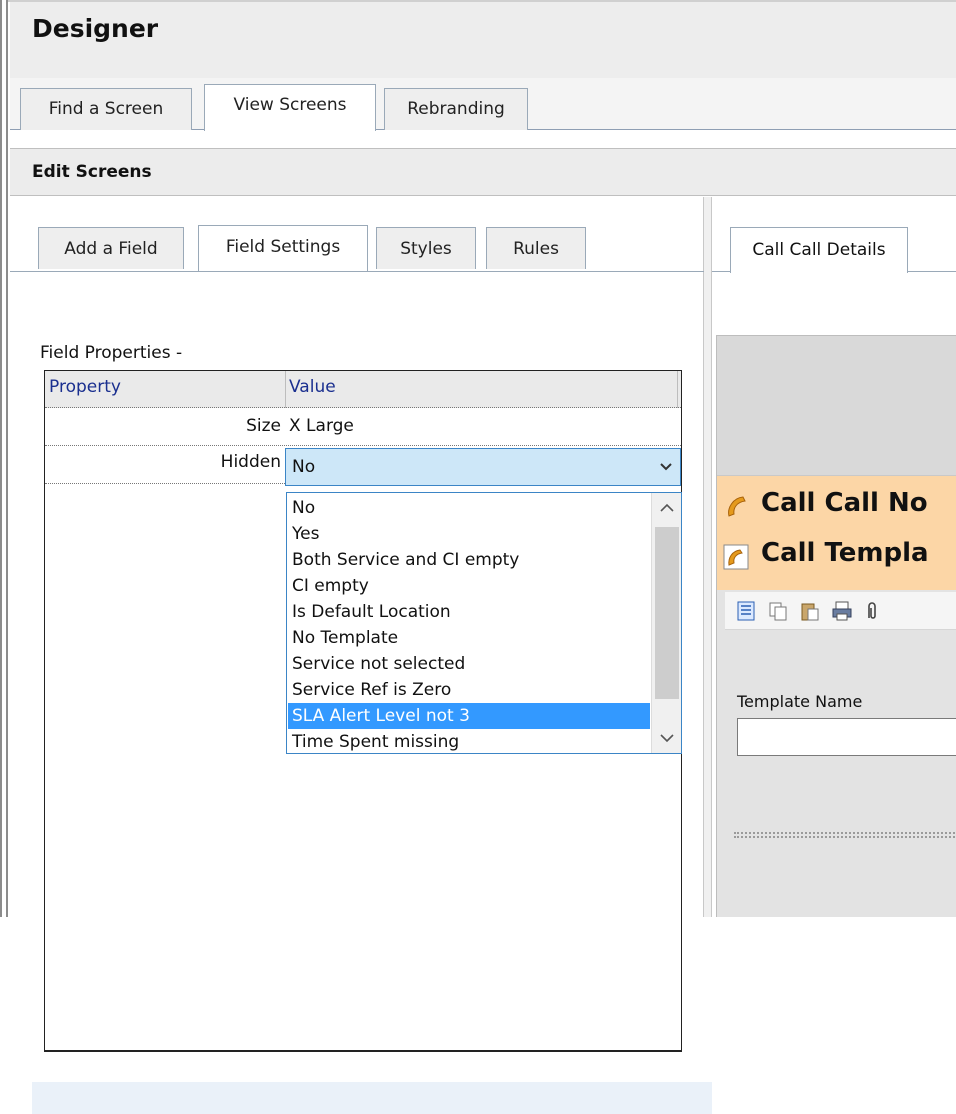 This screenshot has width=956, height=1114. Describe the element at coordinates (469, 690) in the screenshot. I see `dropdown-option: Service Ref is Zero` at that location.